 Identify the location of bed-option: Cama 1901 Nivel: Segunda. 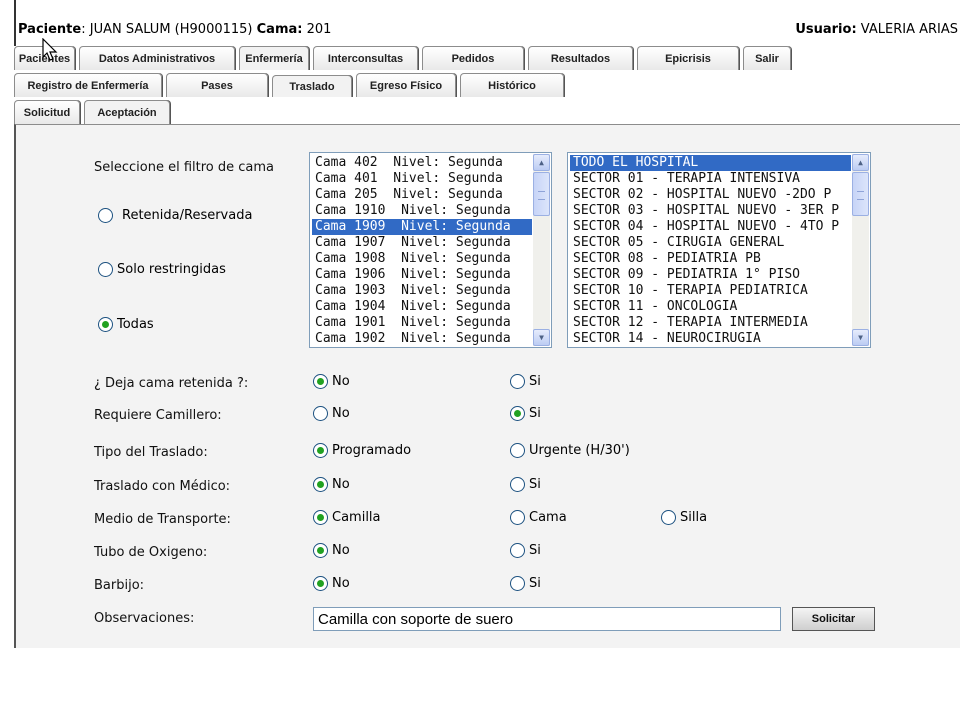
(422, 323).